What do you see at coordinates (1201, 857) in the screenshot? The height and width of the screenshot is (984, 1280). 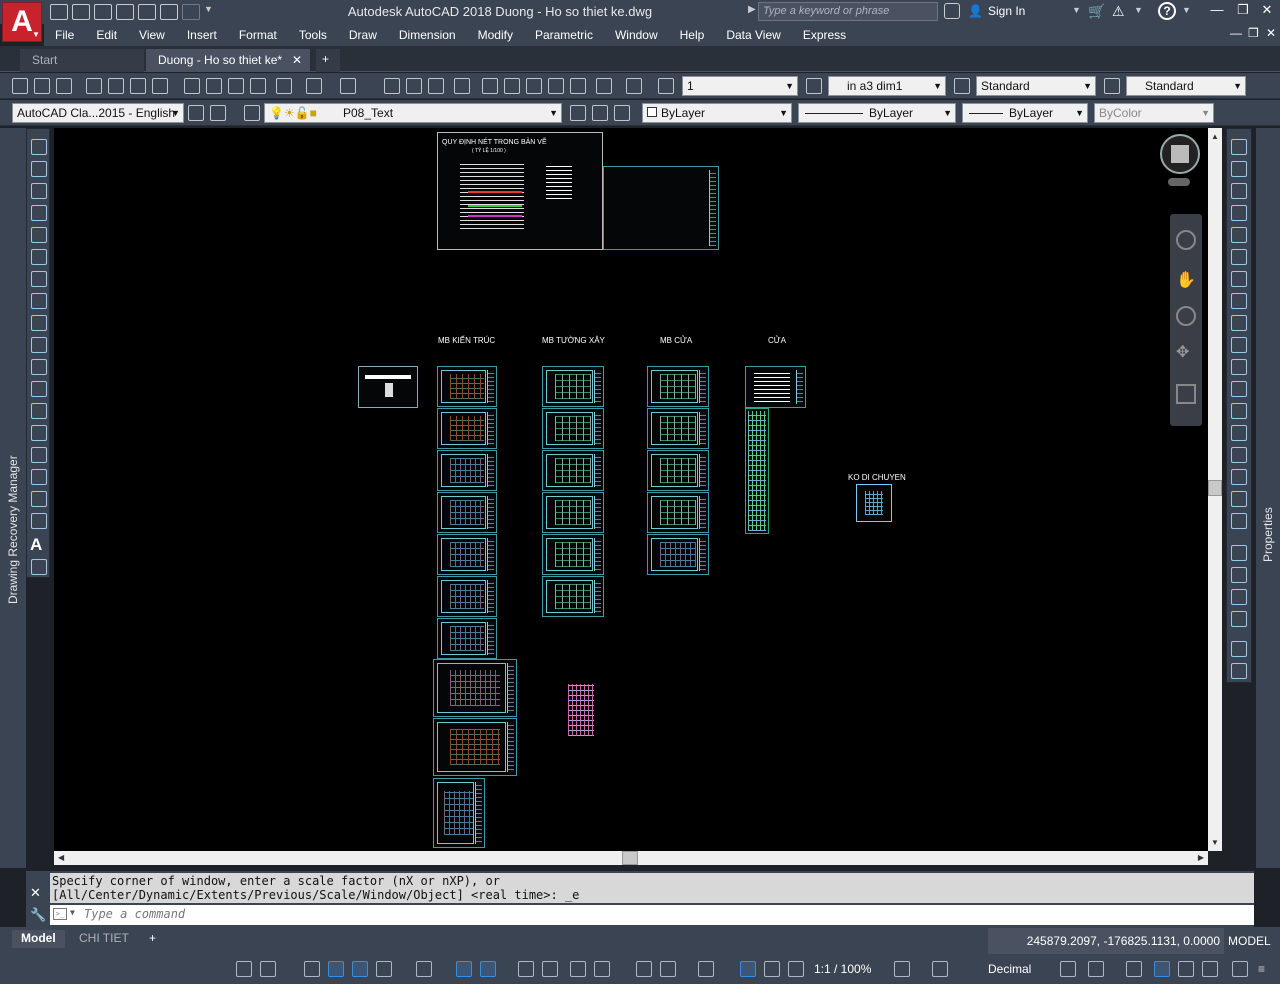 I see `scroll-right-icon: ▶` at bounding box center [1201, 857].